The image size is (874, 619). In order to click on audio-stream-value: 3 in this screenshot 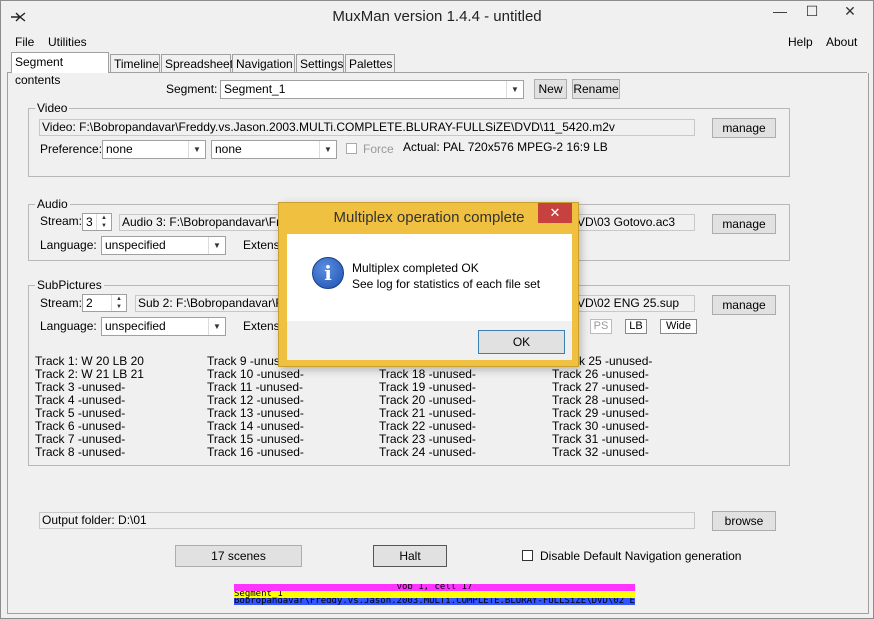, I will do `click(89, 222)`.